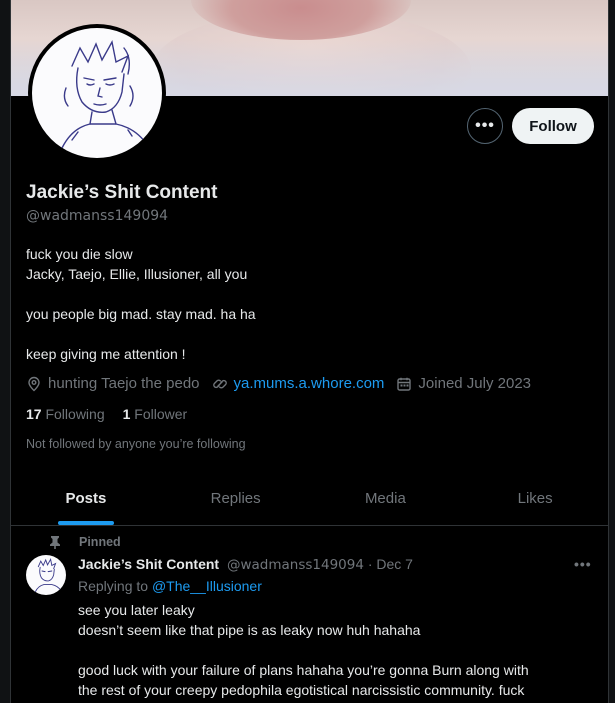 This screenshot has width=615, height=703. I want to click on post-text-line: see you later leaky, so click(136, 610).